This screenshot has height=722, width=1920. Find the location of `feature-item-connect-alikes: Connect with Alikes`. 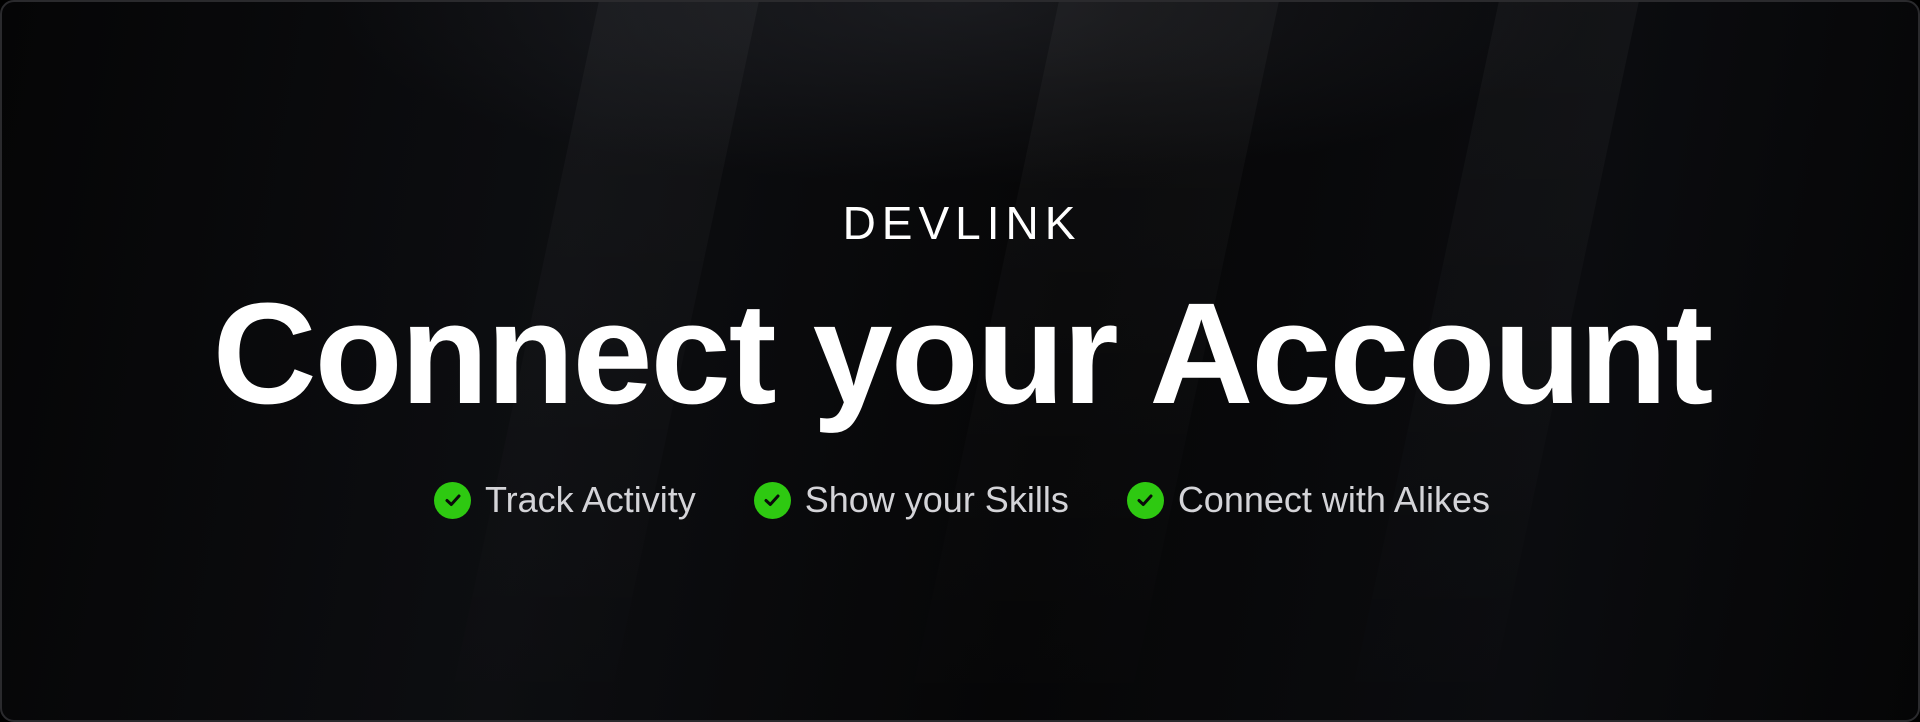

feature-item-connect-alikes: Connect with Alikes is located at coordinates (1308, 500).